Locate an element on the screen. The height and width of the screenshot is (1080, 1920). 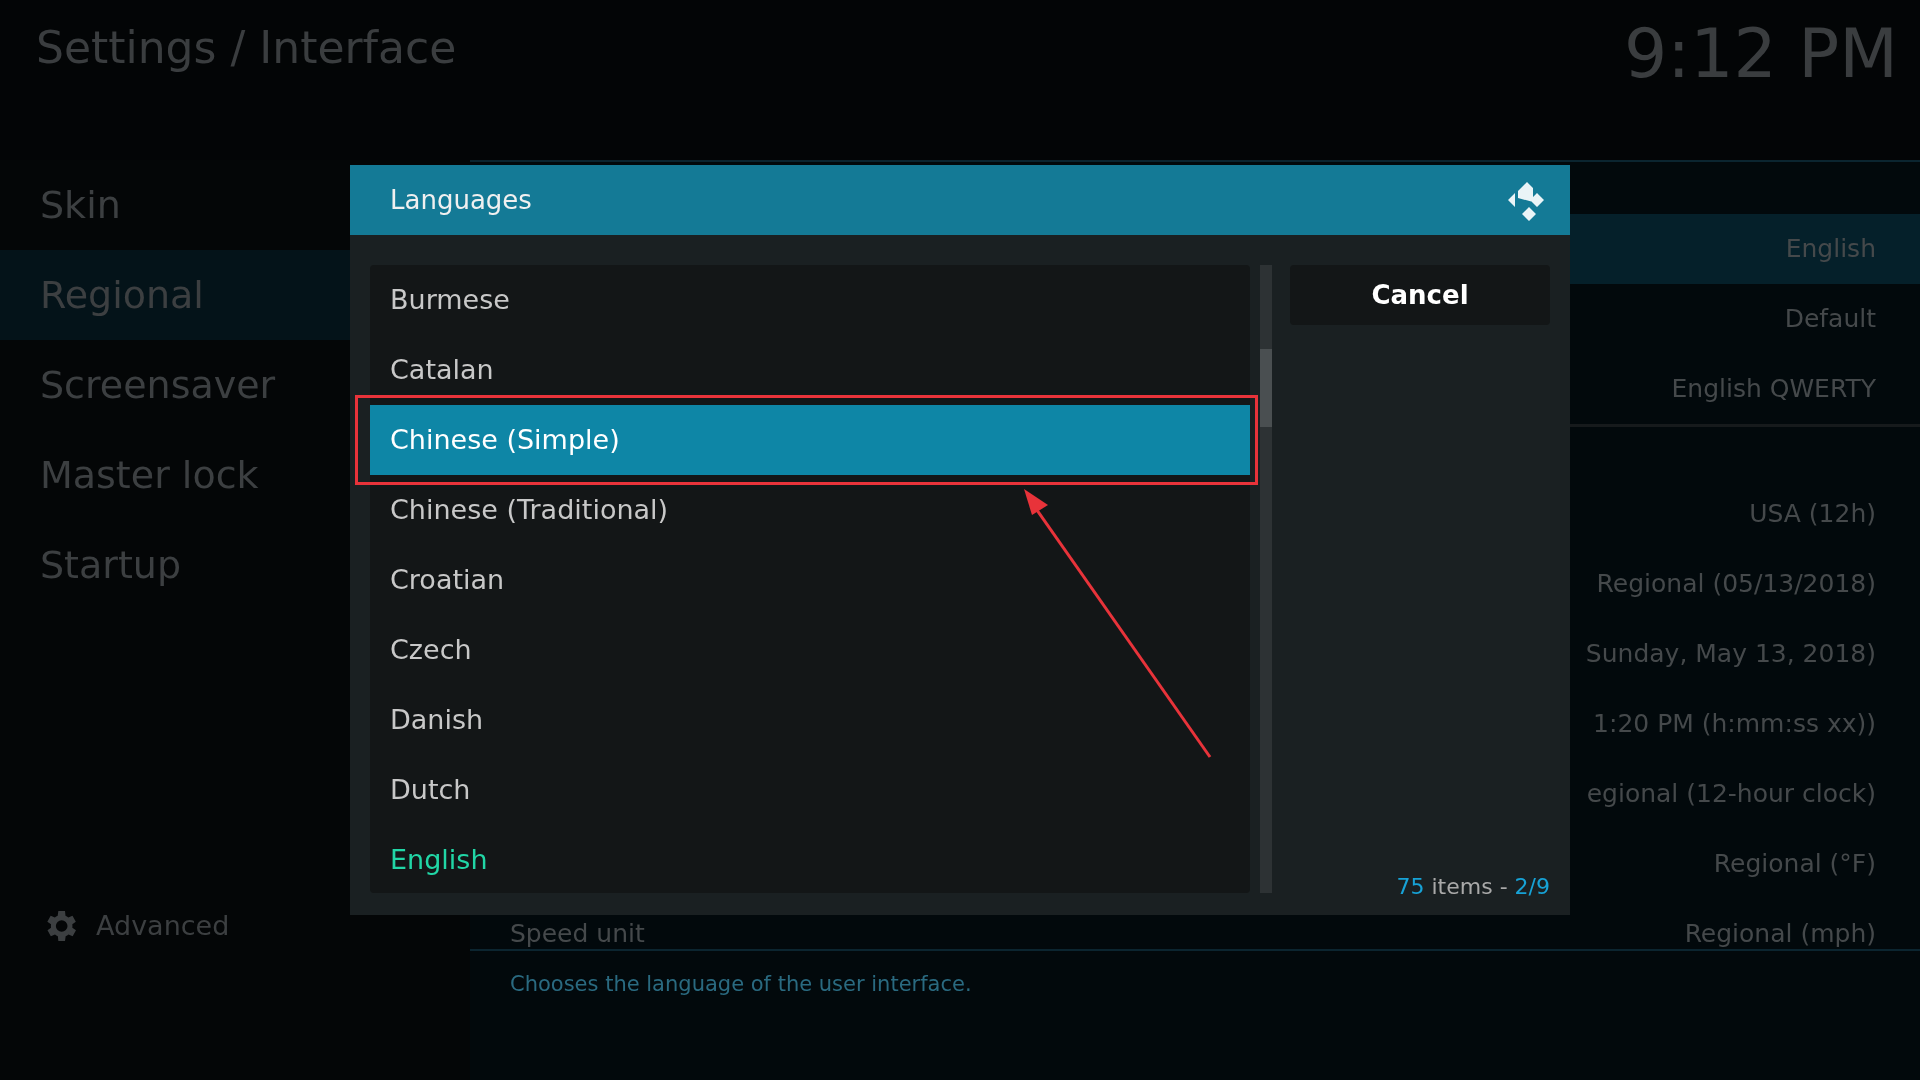
setting-value: Default is located at coordinates (1830, 319).